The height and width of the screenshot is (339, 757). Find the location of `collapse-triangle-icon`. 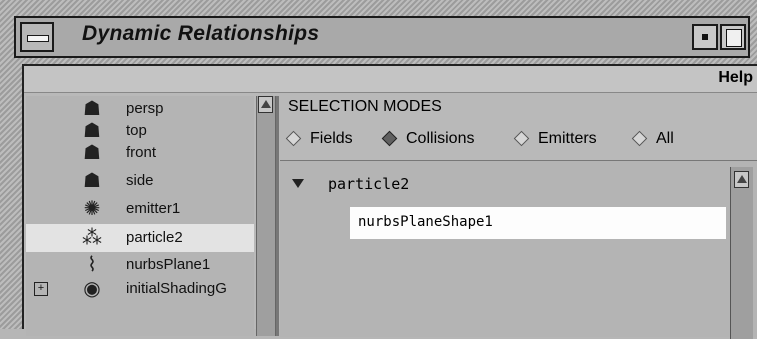

collapse-triangle-icon is located at coordinates (298, 183).